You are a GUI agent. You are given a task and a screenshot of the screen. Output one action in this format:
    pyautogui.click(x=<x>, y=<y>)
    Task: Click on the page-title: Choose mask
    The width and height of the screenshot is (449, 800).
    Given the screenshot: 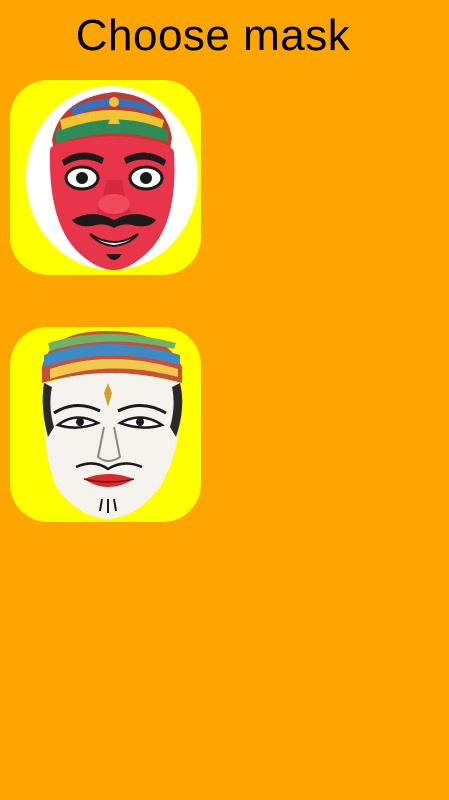 What is the action you would take?
    pyautogui.click(x=213, y=35)
    